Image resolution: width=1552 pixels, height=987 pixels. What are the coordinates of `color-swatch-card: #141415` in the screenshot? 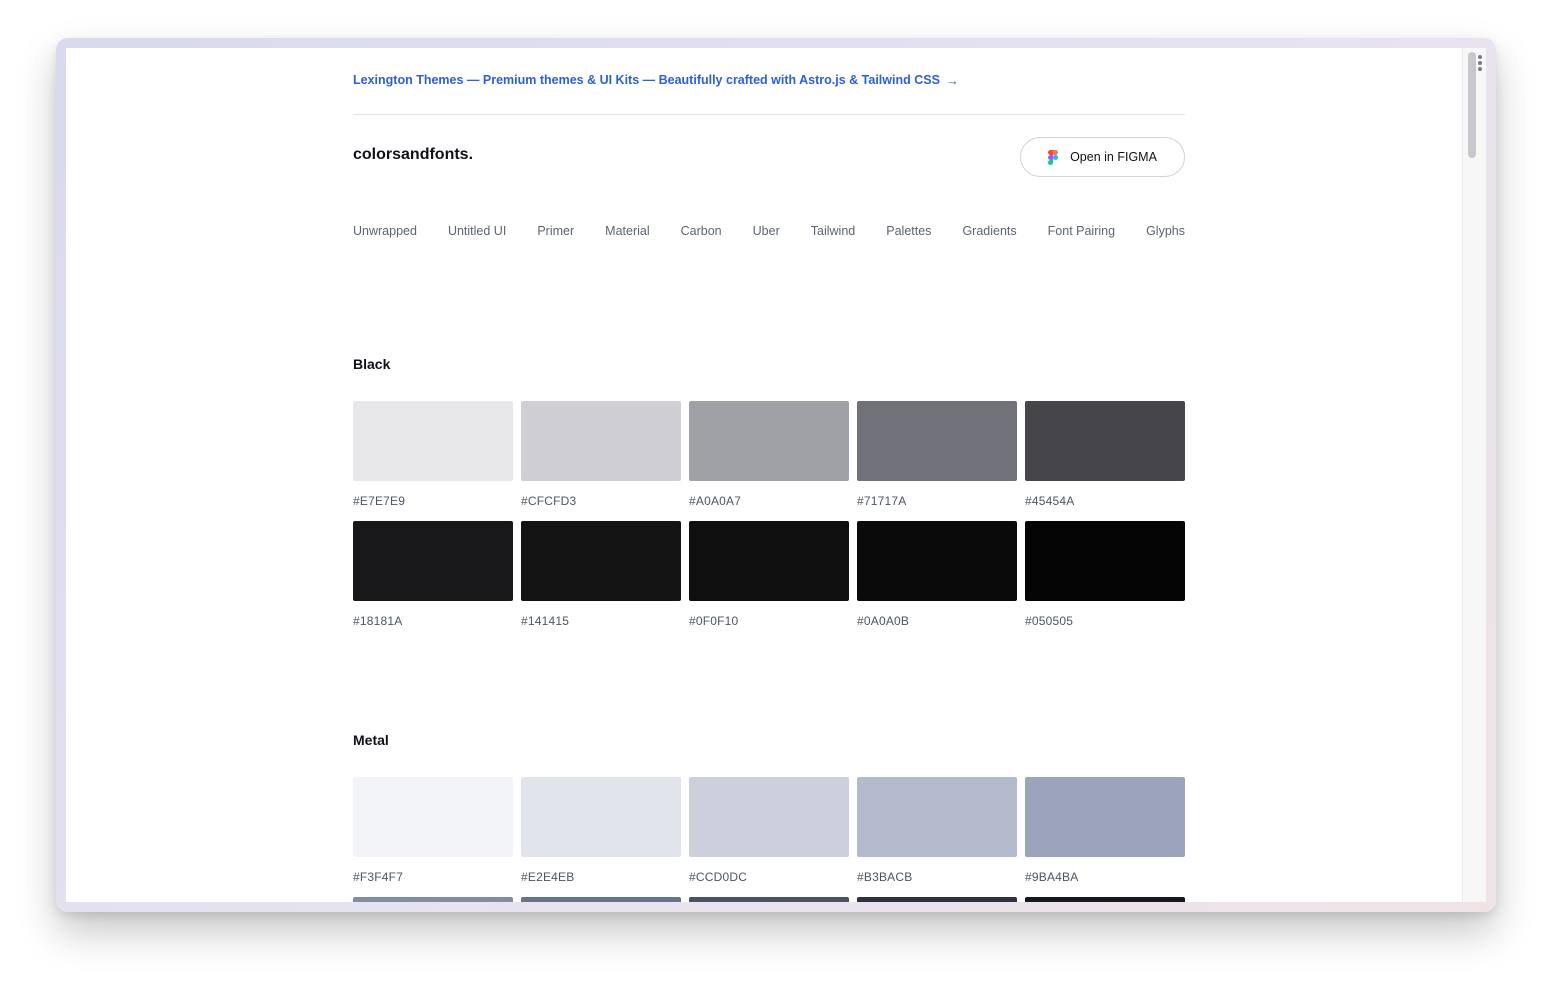 It's located at (601, 575).